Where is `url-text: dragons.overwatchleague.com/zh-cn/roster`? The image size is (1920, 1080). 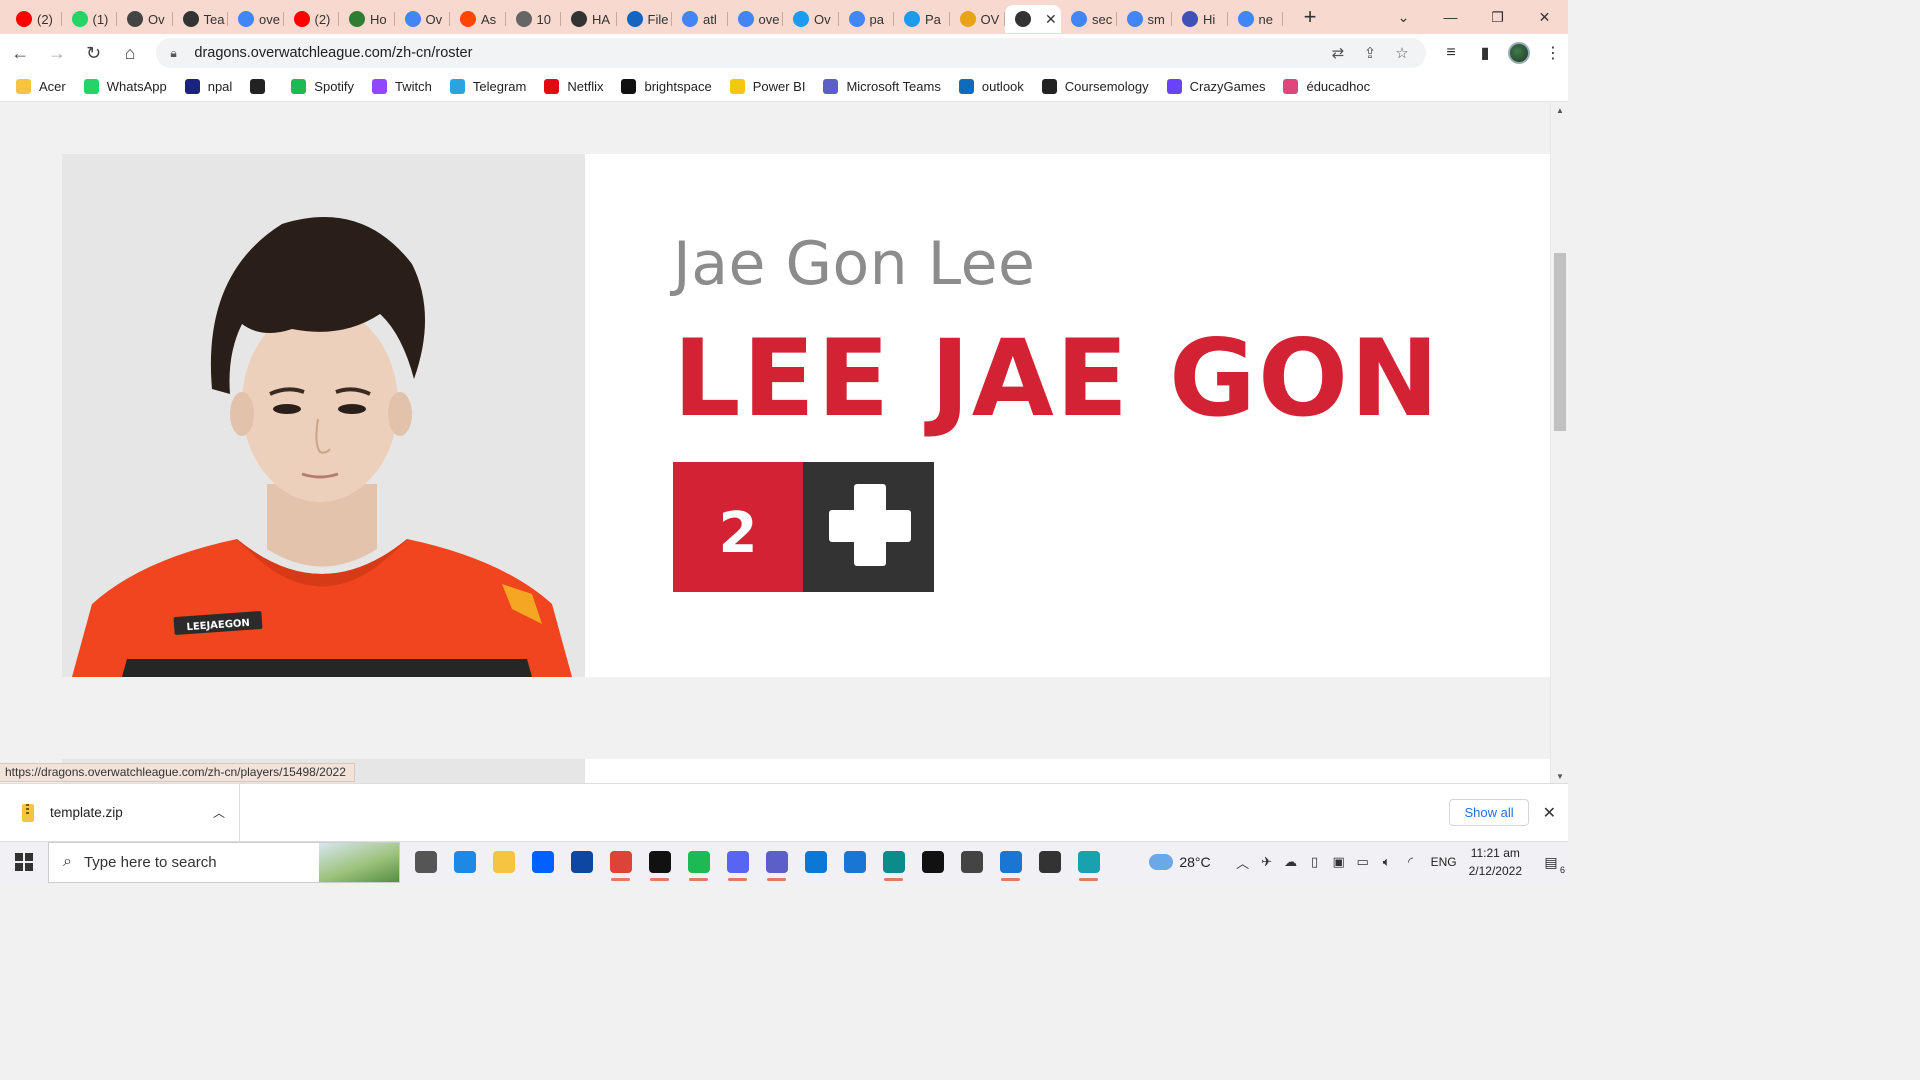
url-text: dragons.overwatchleague.com/zh-cn/roster is located at coordinates (758, 53).